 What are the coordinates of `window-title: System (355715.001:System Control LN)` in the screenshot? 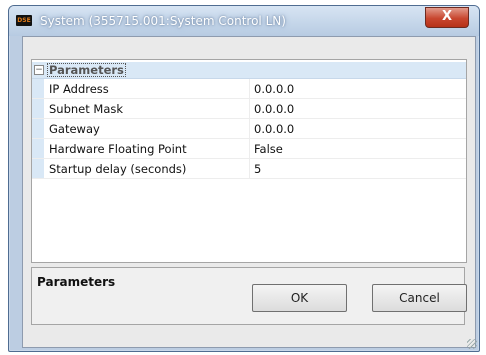 It's located at (163, 21).